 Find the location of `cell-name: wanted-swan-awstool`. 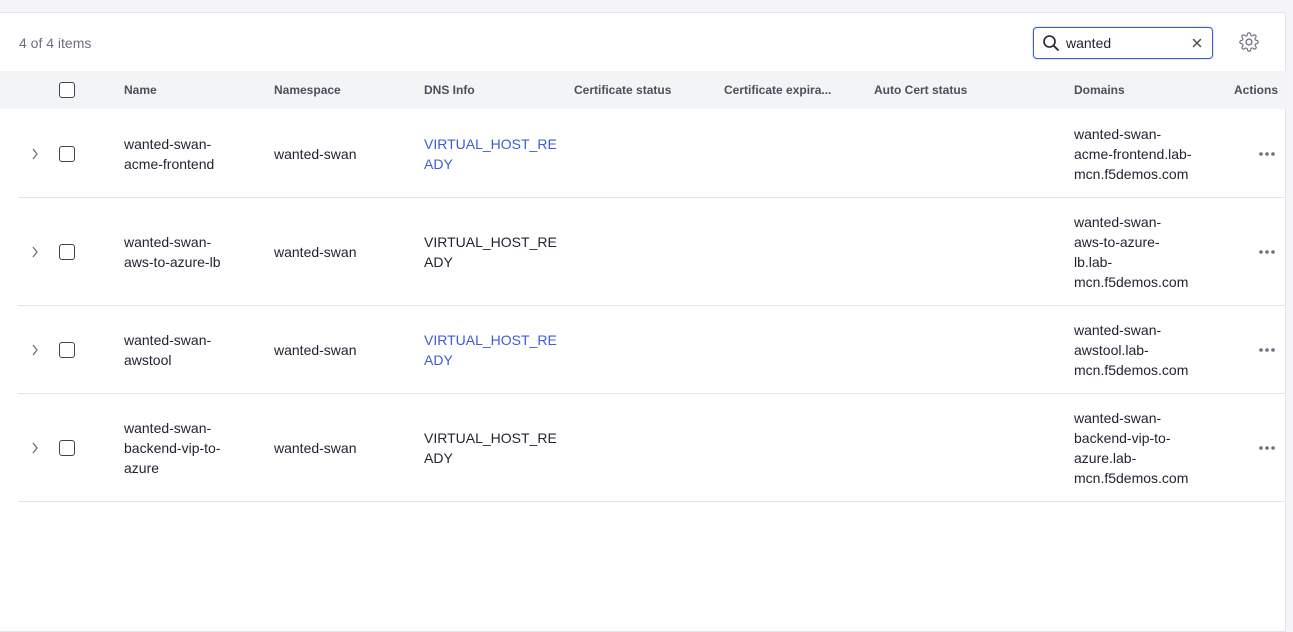

cell-name: wanted-swan-awstool is located at coordinates (167, 350).